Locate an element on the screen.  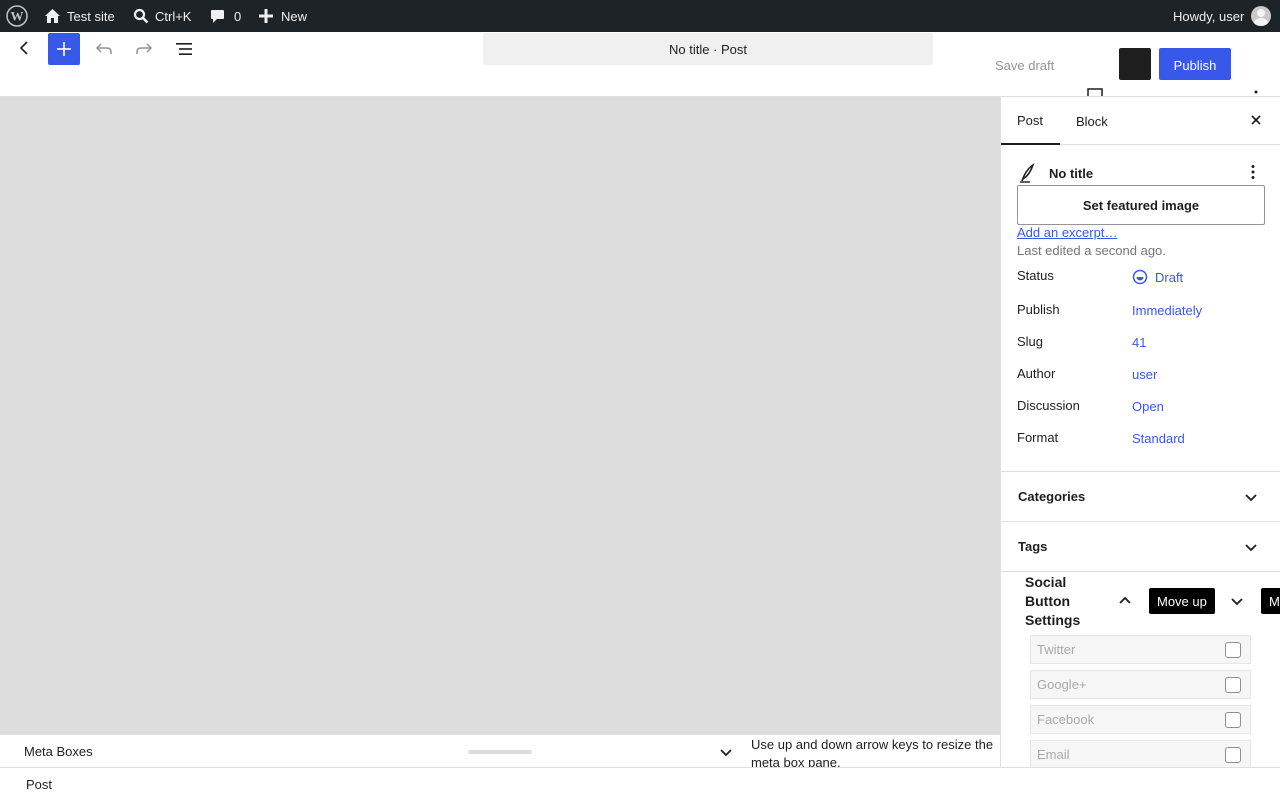
close-icon is located at coordinates (1256, 120).